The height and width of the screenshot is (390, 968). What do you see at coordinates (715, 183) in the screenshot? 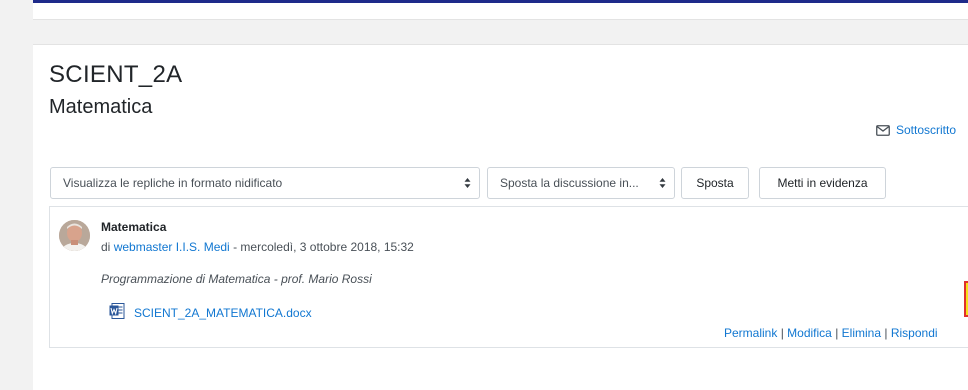
I see `move-button: Sposta` at bounding box center [715, 183].